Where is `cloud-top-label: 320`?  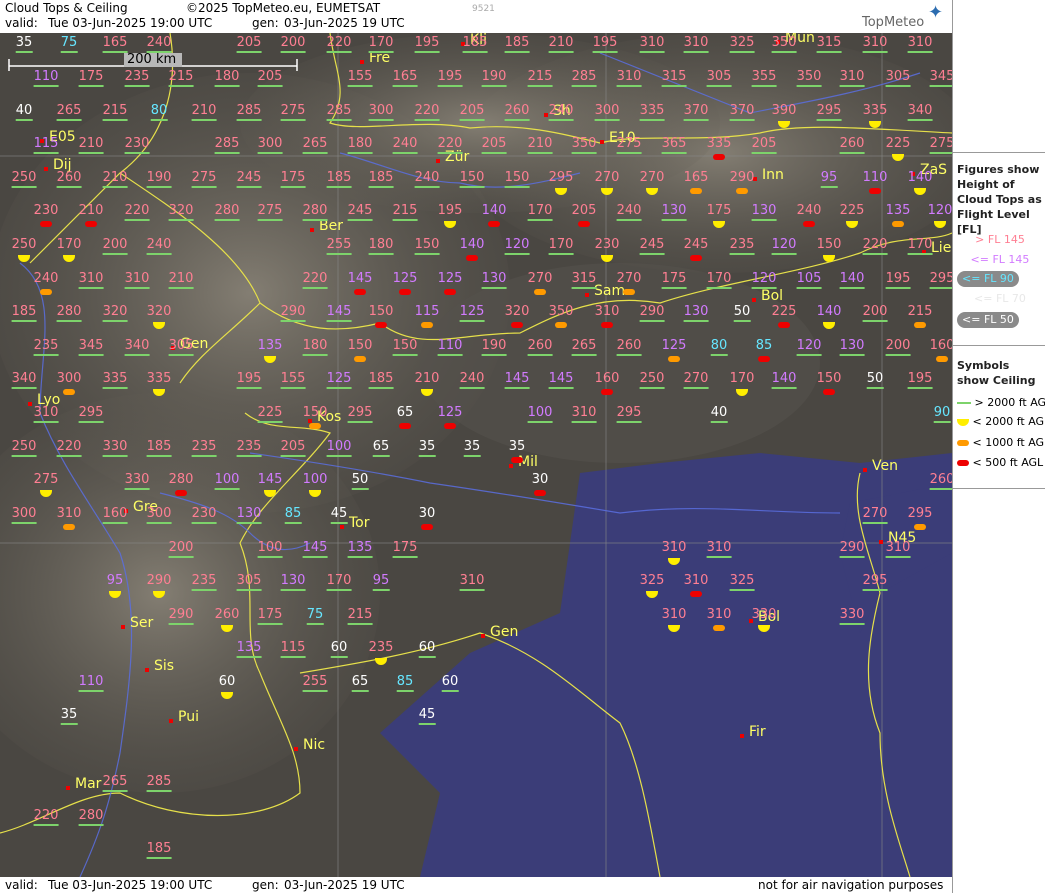
cloud-top-label: 320 is located at coordinates (181, 212).